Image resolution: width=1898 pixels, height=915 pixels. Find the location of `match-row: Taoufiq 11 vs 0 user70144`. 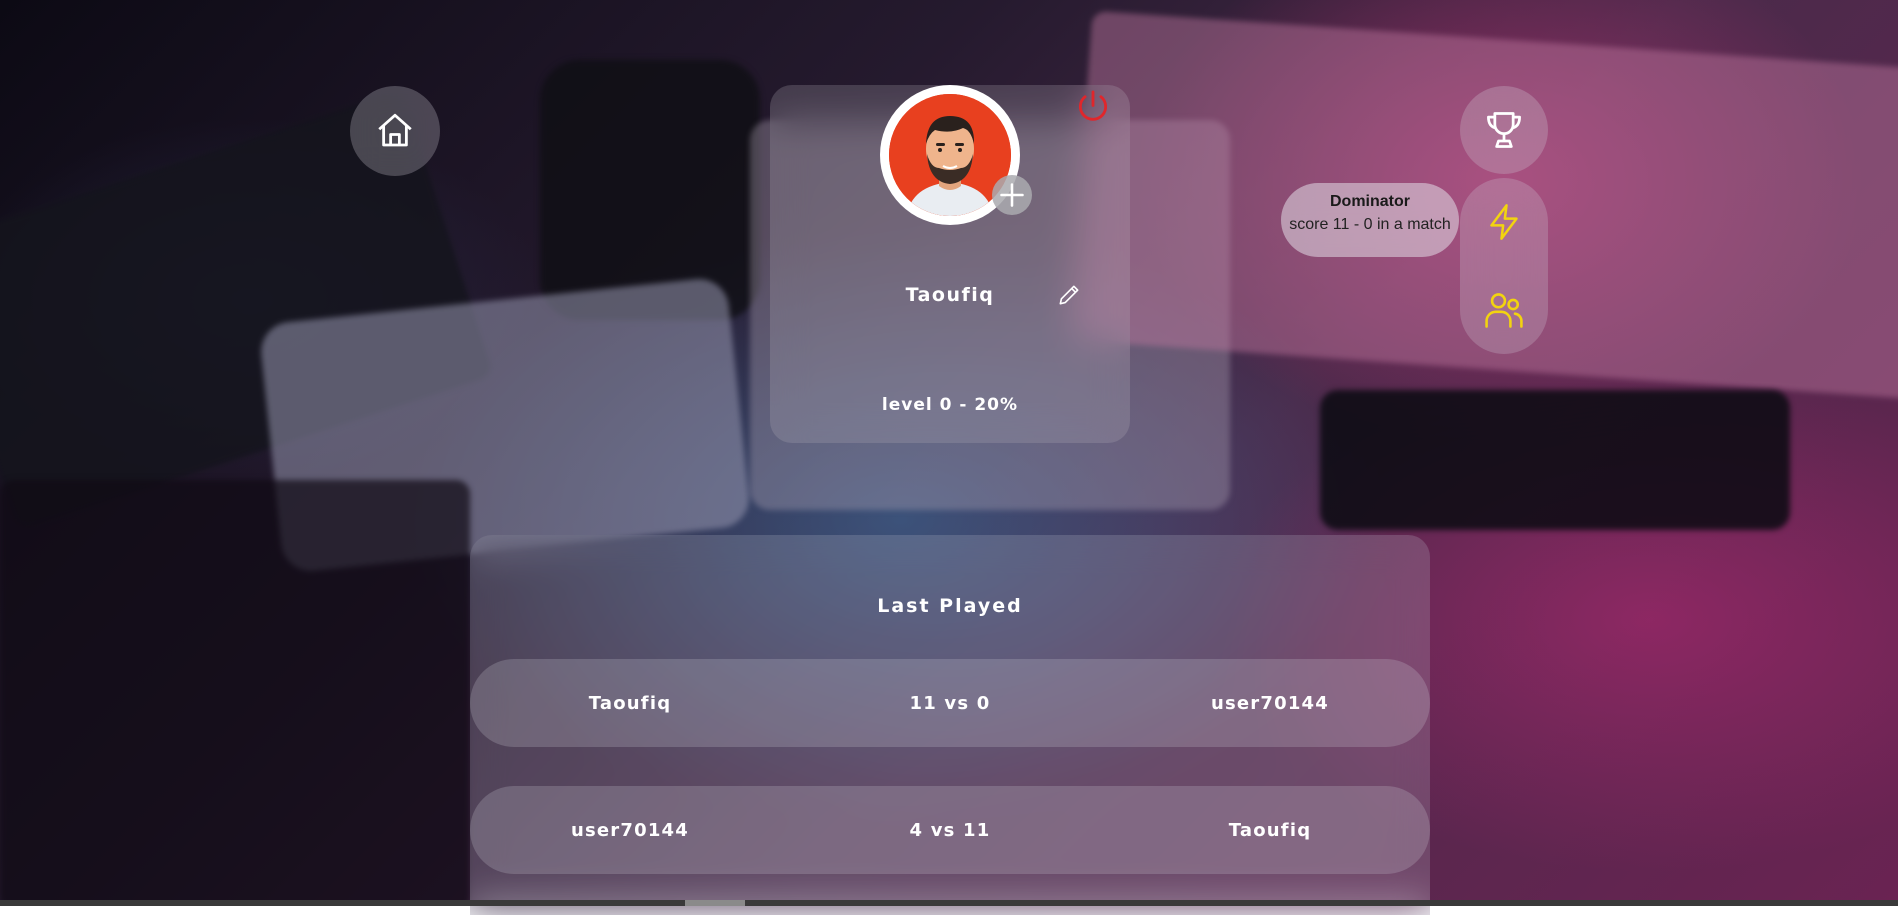

match-row: Taoufiq 11 vs 0 user70144 is located at coordinates (950, 703).